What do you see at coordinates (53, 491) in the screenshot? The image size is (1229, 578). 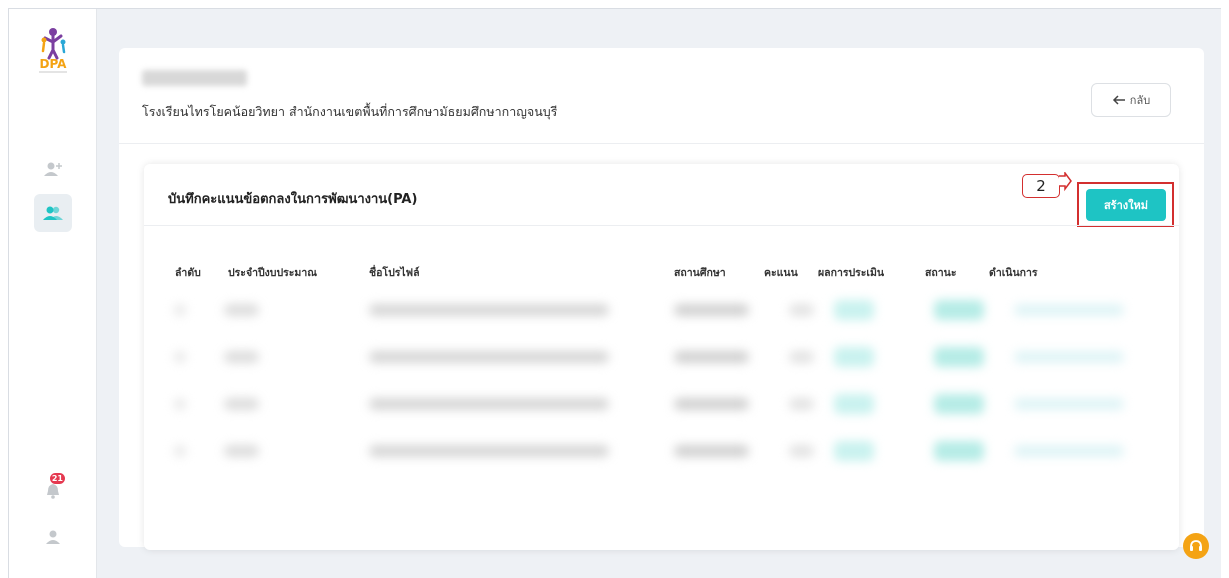 I see `notification-bell-icon: 21` at bounding box center [53, 491].